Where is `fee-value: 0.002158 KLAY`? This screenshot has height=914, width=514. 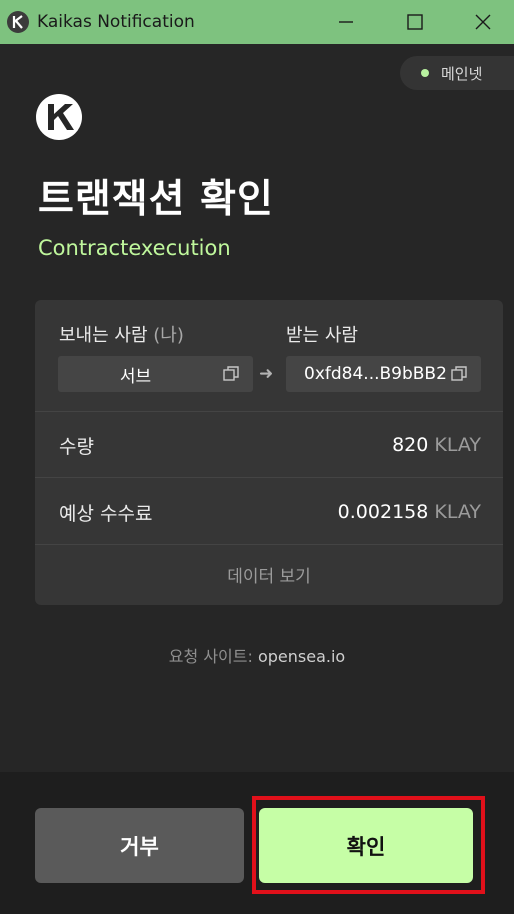
fee-value: 0.002158 KLAY is located at coordinates (409, 512).